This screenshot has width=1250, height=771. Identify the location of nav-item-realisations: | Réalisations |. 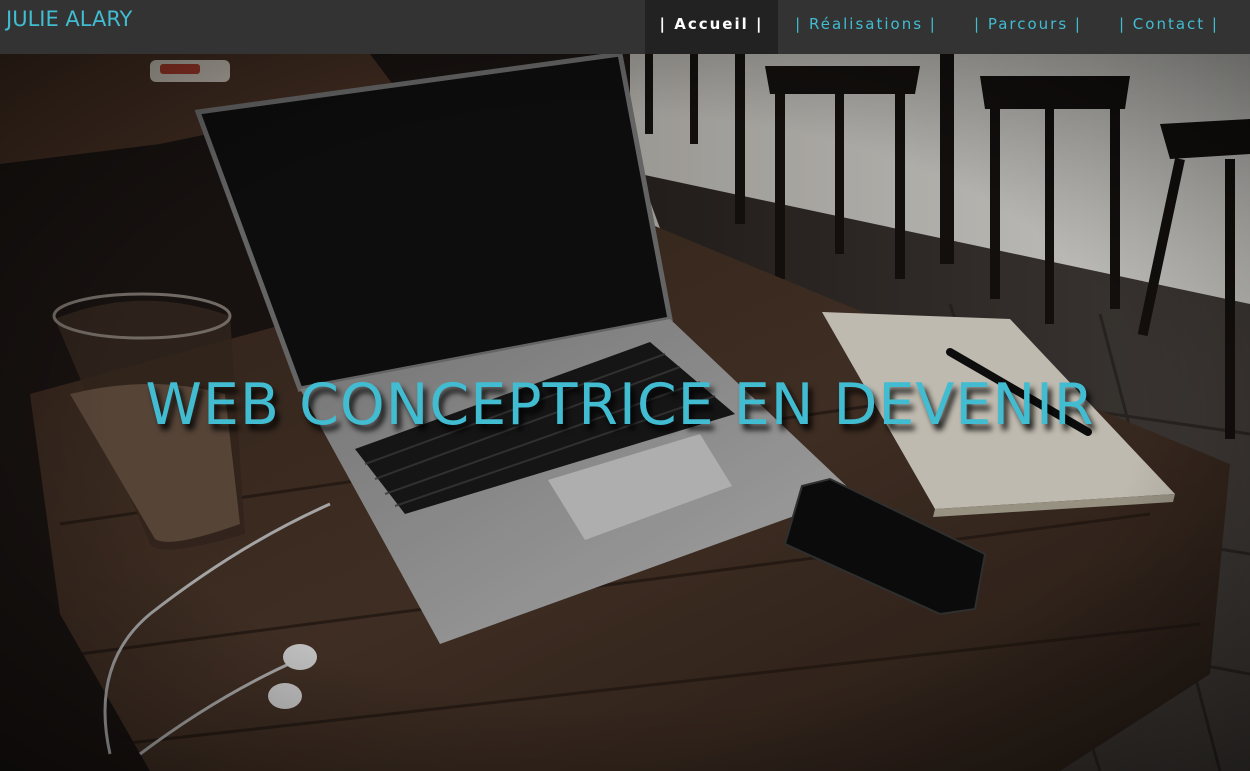
(866, 27).